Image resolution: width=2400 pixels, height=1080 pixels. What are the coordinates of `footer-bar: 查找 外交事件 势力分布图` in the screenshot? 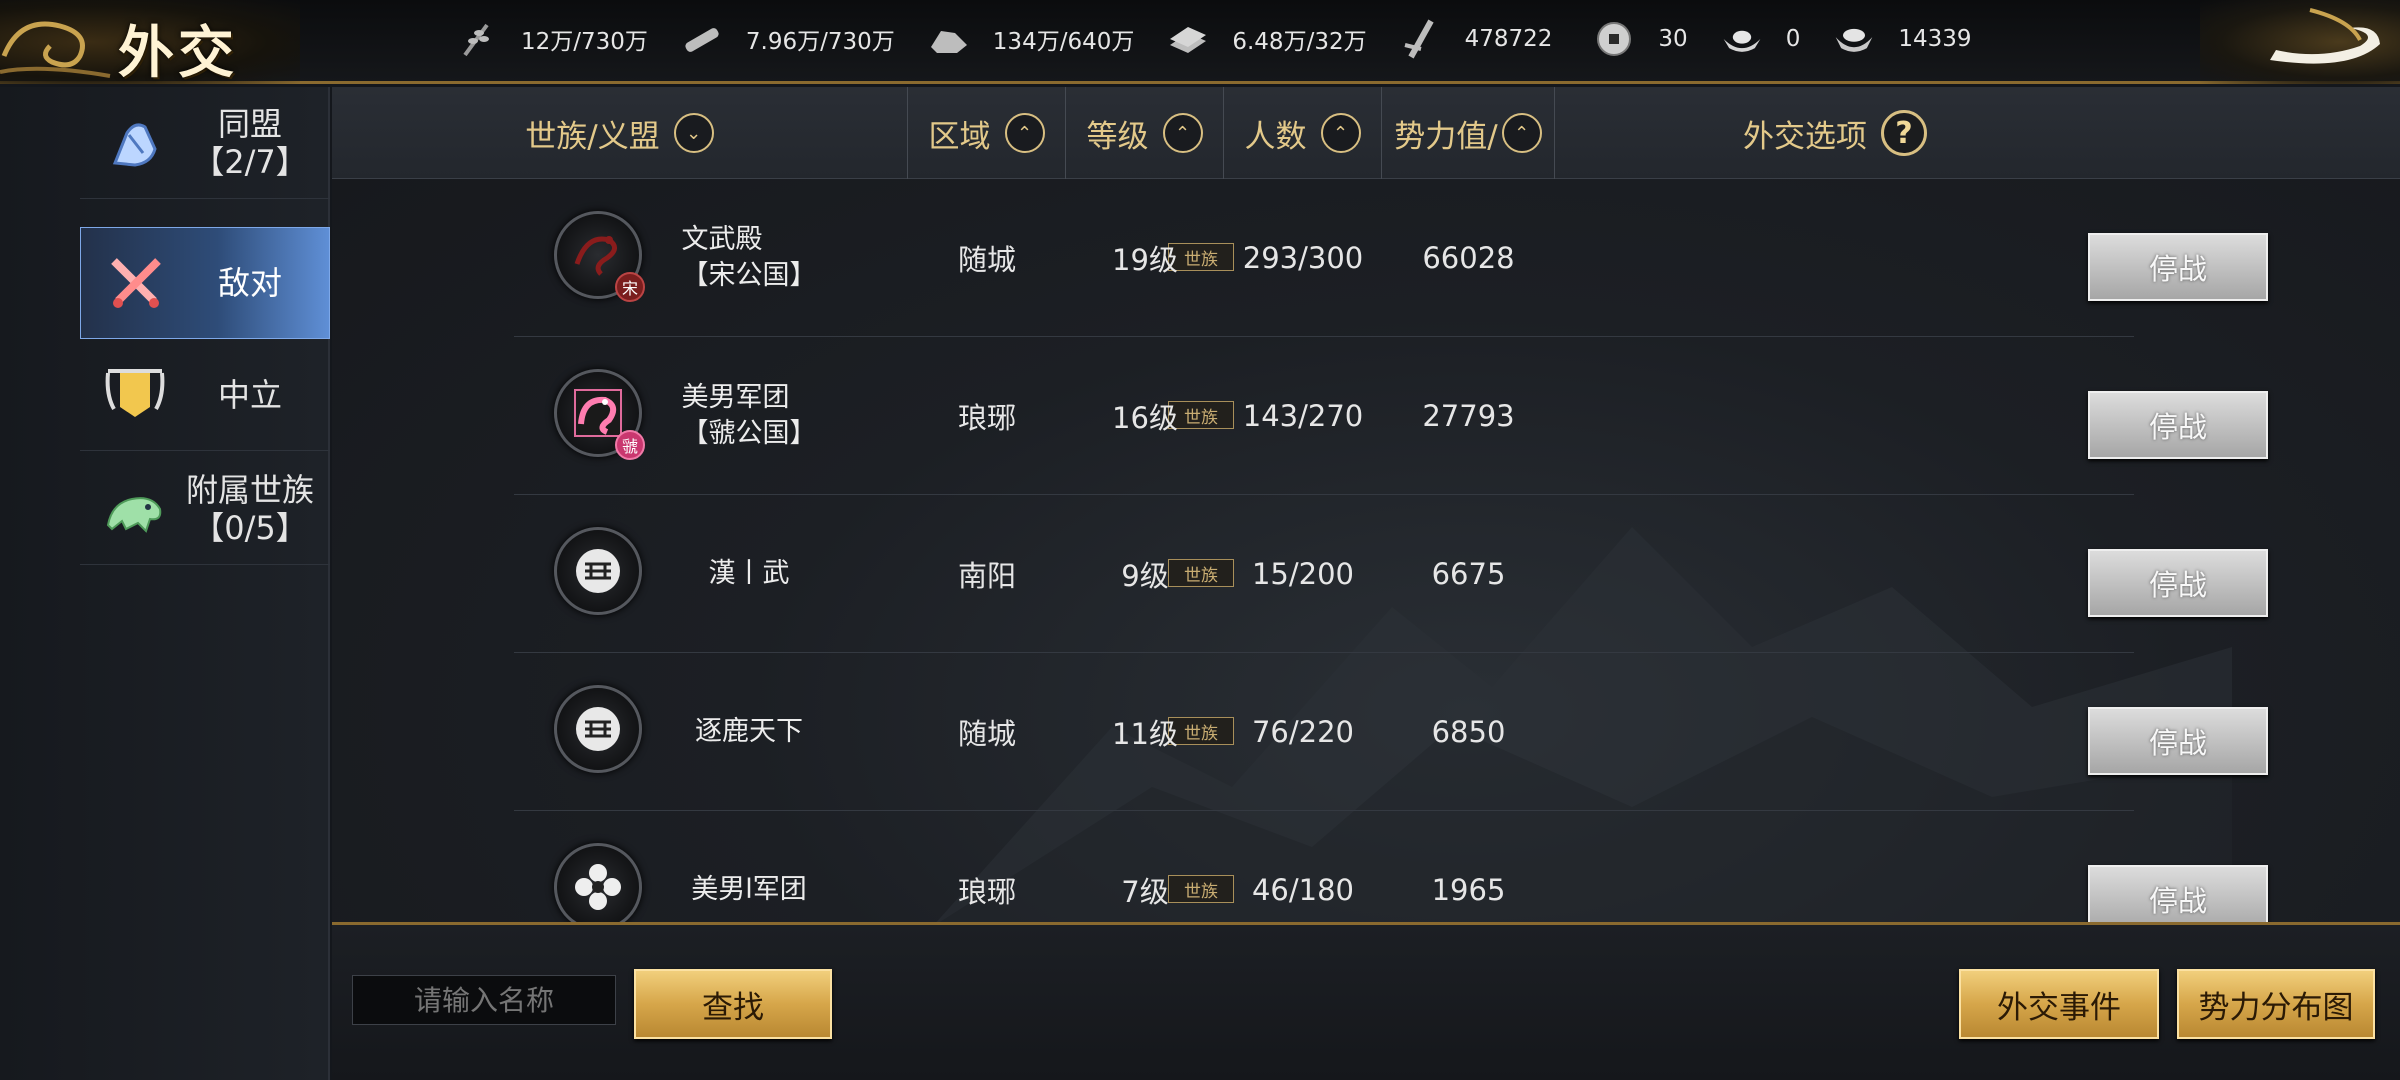 It's located at (1366, 1001).